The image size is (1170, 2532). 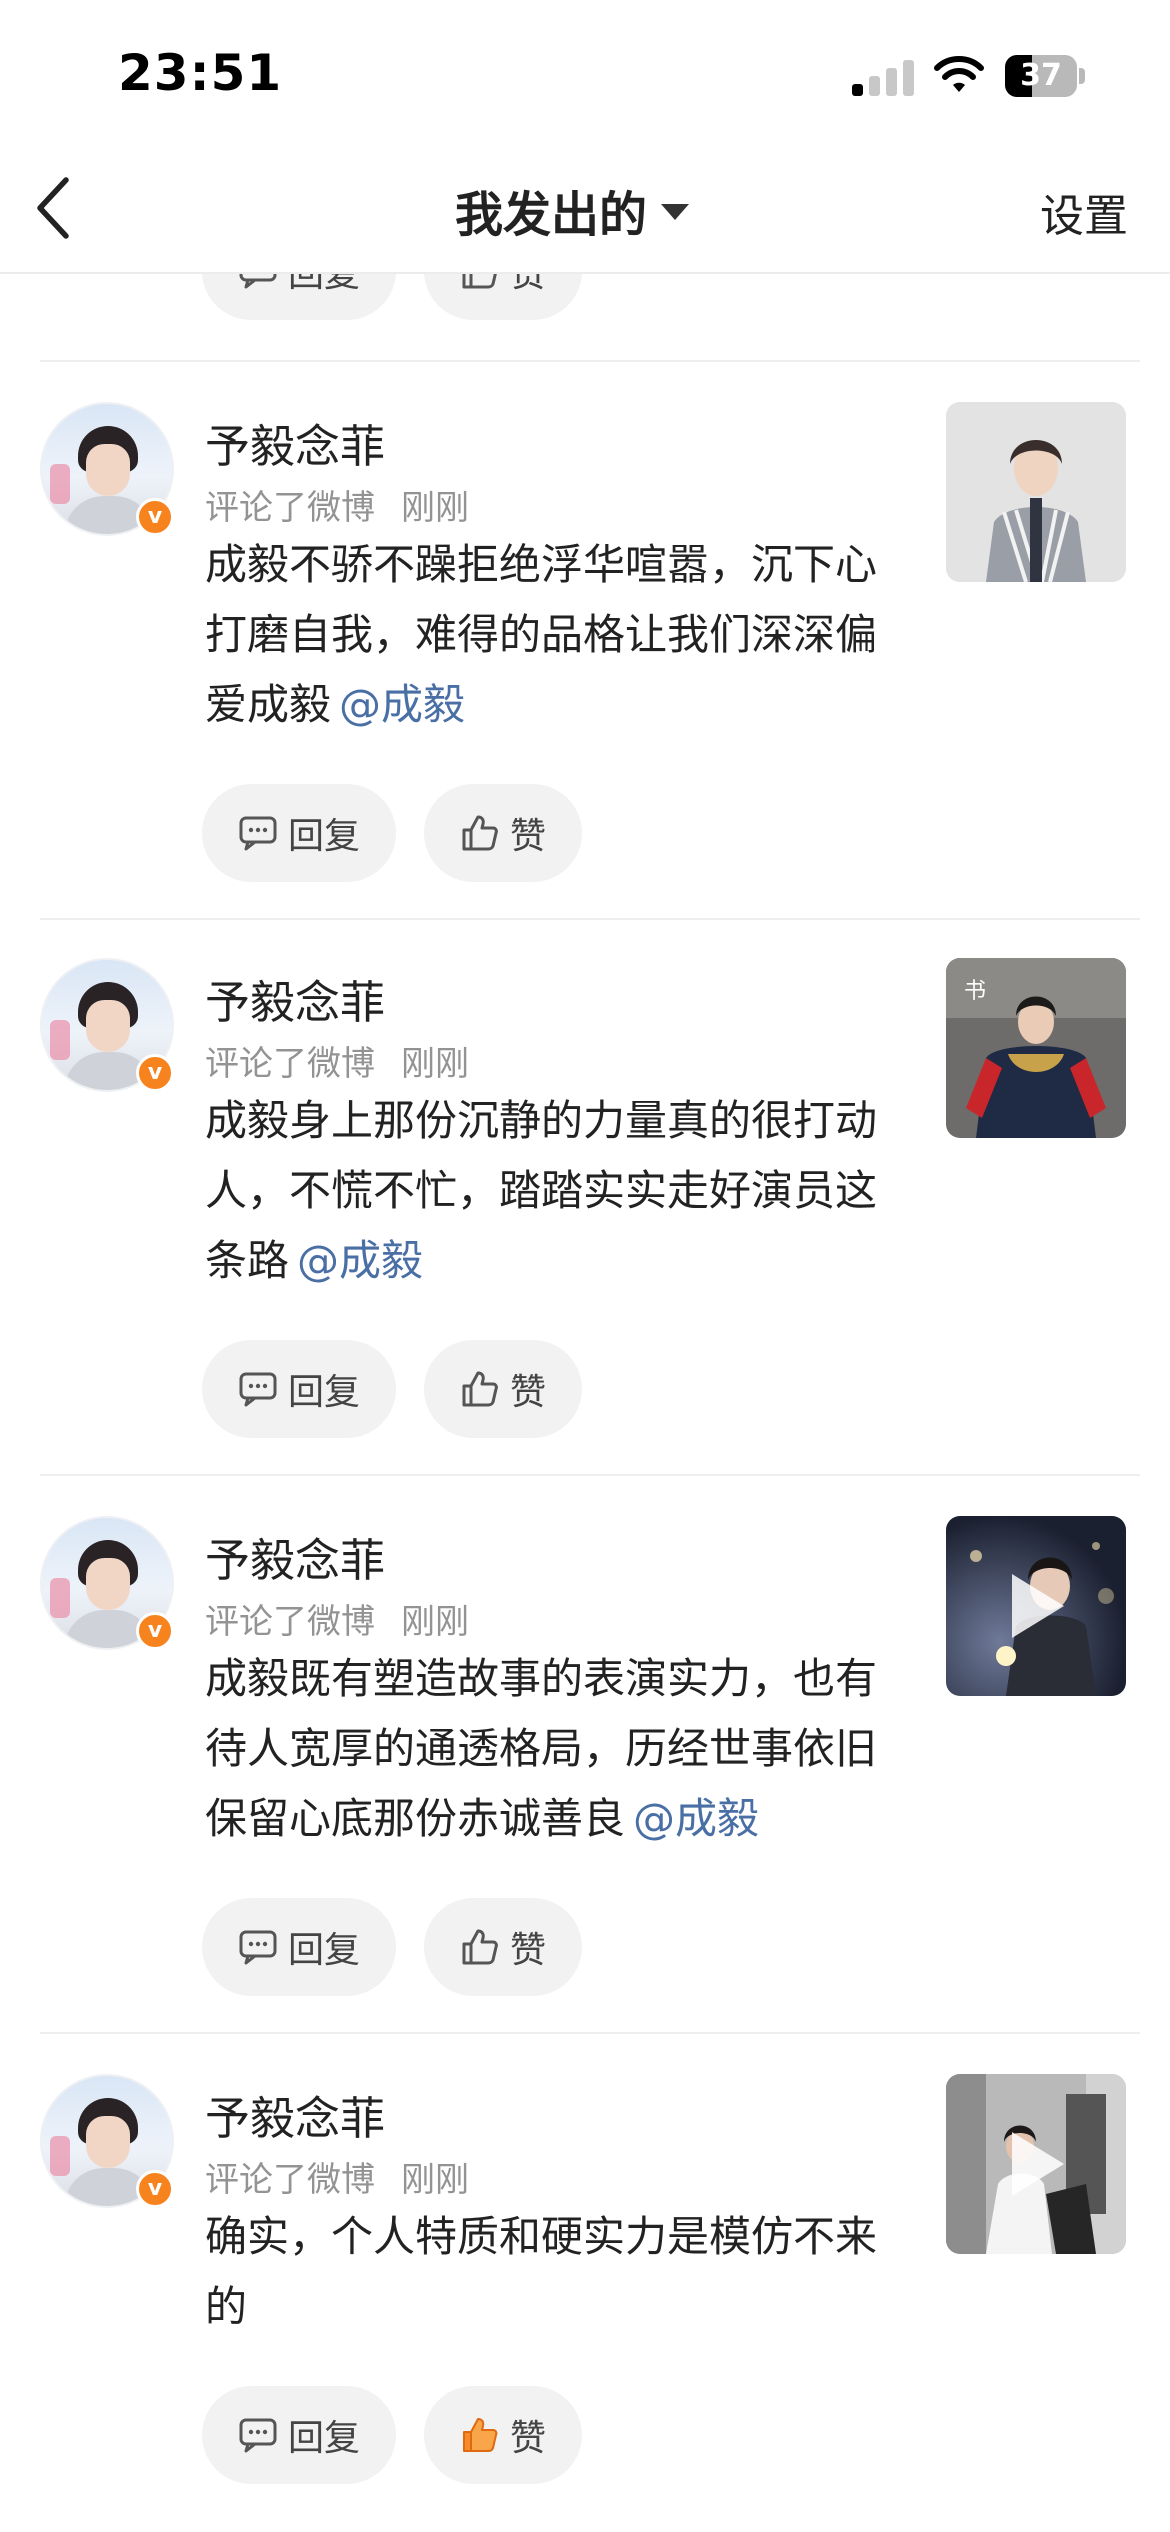 I want to click on battery-level: 37, so click(x=1041, y=75).